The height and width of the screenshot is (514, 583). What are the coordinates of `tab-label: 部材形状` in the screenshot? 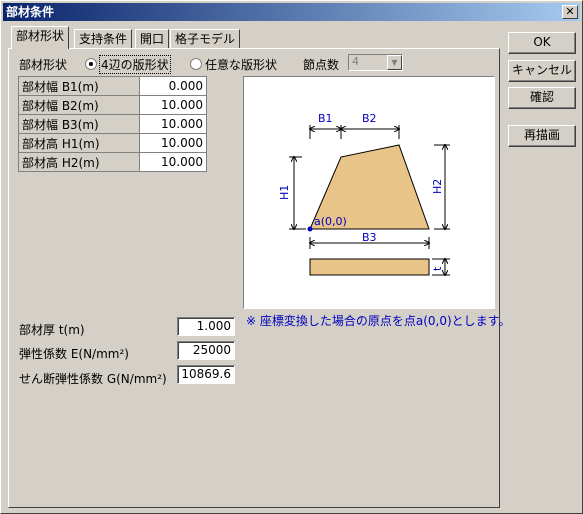 It's located at (40, 36).